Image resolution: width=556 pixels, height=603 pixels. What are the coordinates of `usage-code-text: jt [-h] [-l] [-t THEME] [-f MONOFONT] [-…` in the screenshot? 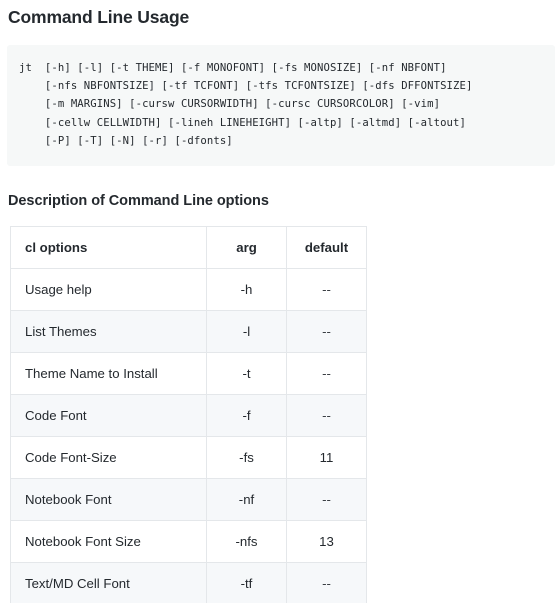 It's located at (246, 104).